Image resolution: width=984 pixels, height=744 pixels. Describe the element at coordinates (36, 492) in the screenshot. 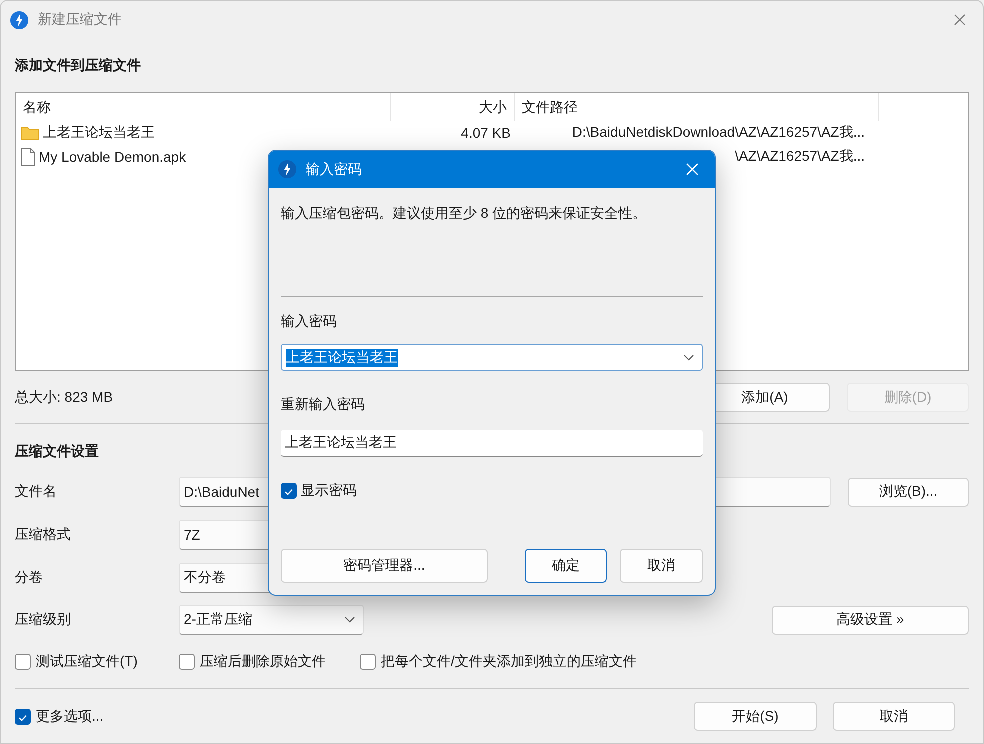

I see `field-label: 文件名` at that location.